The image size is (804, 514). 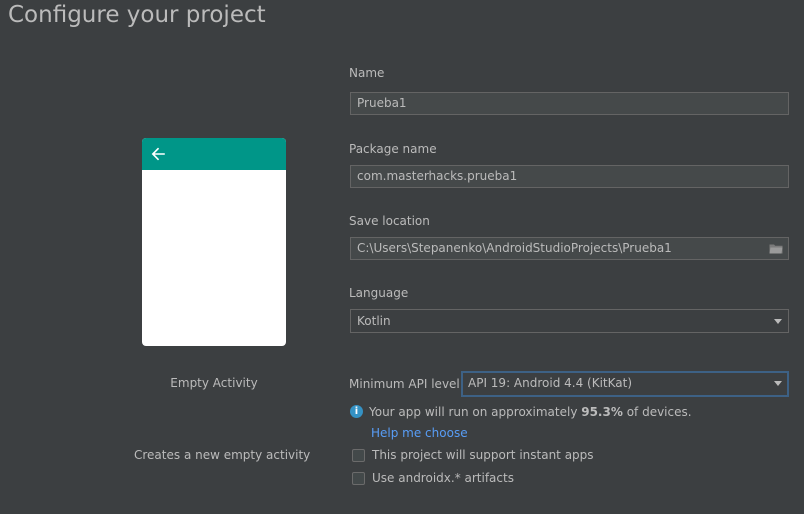 I want to click on instant-apps-option: This project will support instant apps, so click(x=473, y=455).